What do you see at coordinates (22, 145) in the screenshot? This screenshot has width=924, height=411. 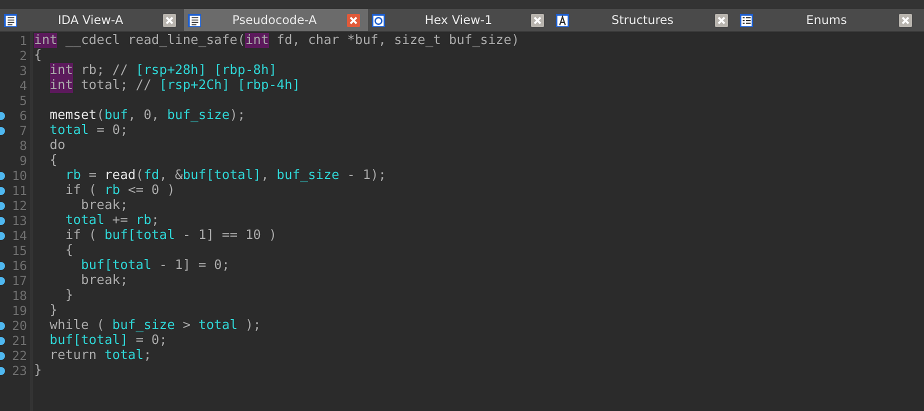 I see `line-number: 8` at bounding box center [22, 145].